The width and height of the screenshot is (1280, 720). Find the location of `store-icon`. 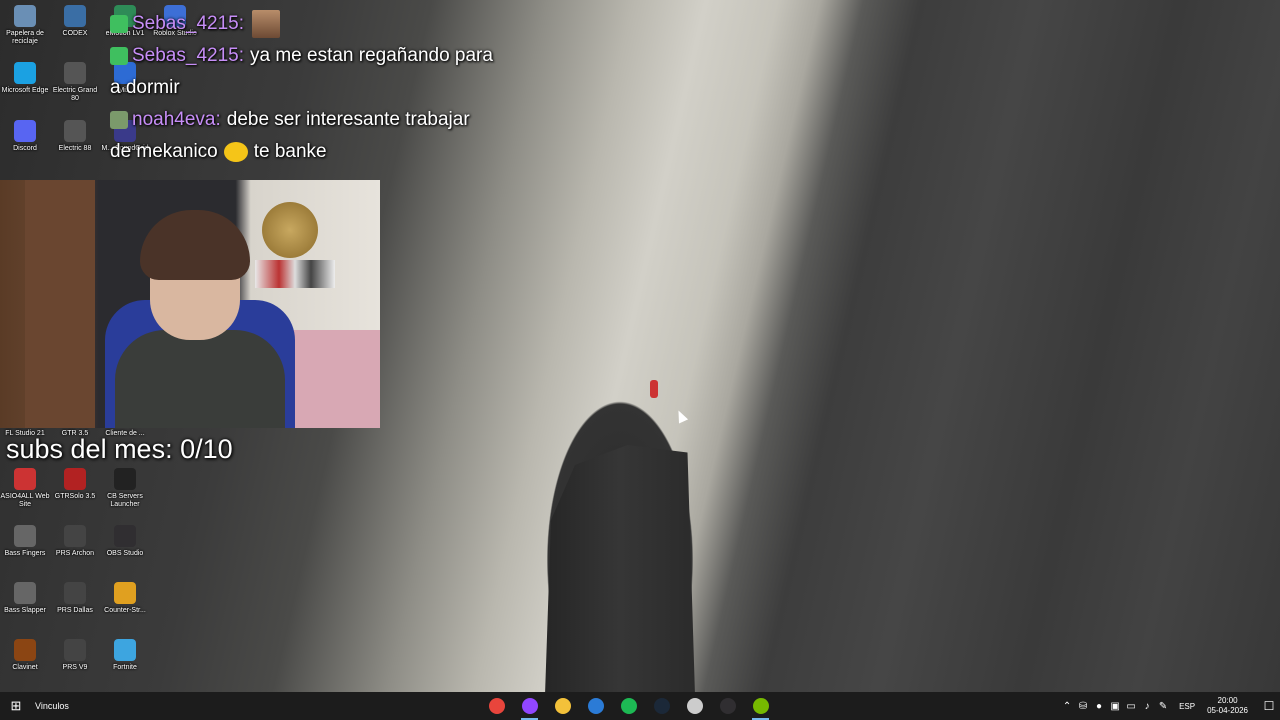

store-icon is located at coordinates (595, 706).